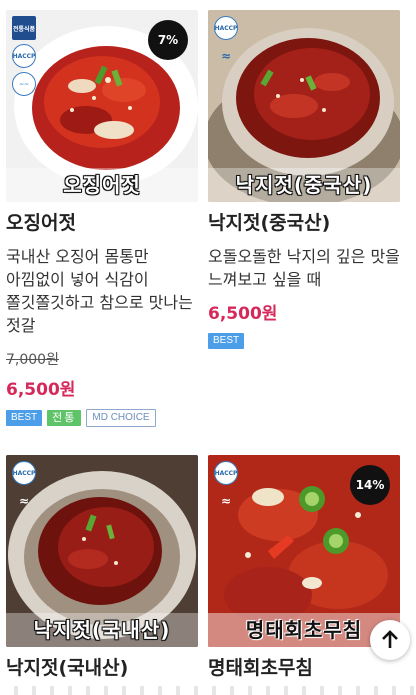 This screenshot has width=416, height=695. Describe the element at coordinates (102, 668) in the screenshot. I see `product-name: 낙지젓(국내산)` at that location.